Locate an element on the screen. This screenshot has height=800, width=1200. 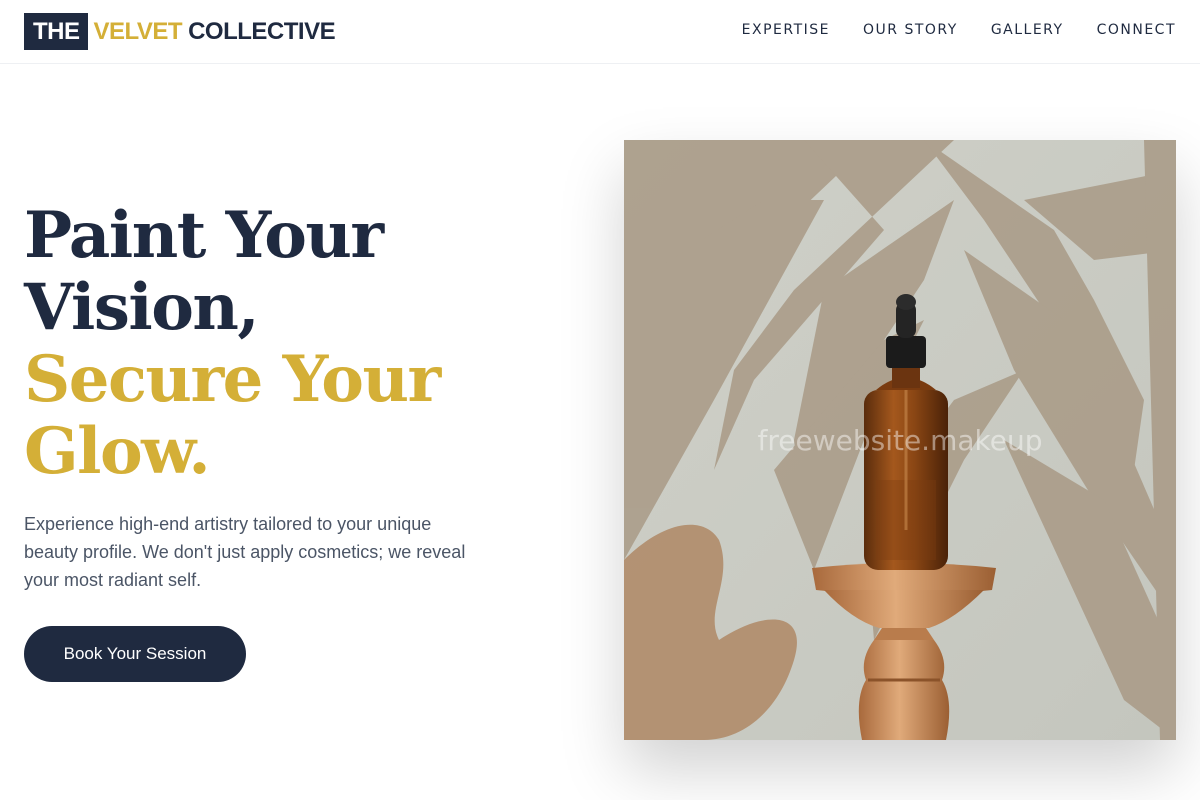
brand-logo: THE VELVET COLLECTIVE is located at coordinates (180, 31).